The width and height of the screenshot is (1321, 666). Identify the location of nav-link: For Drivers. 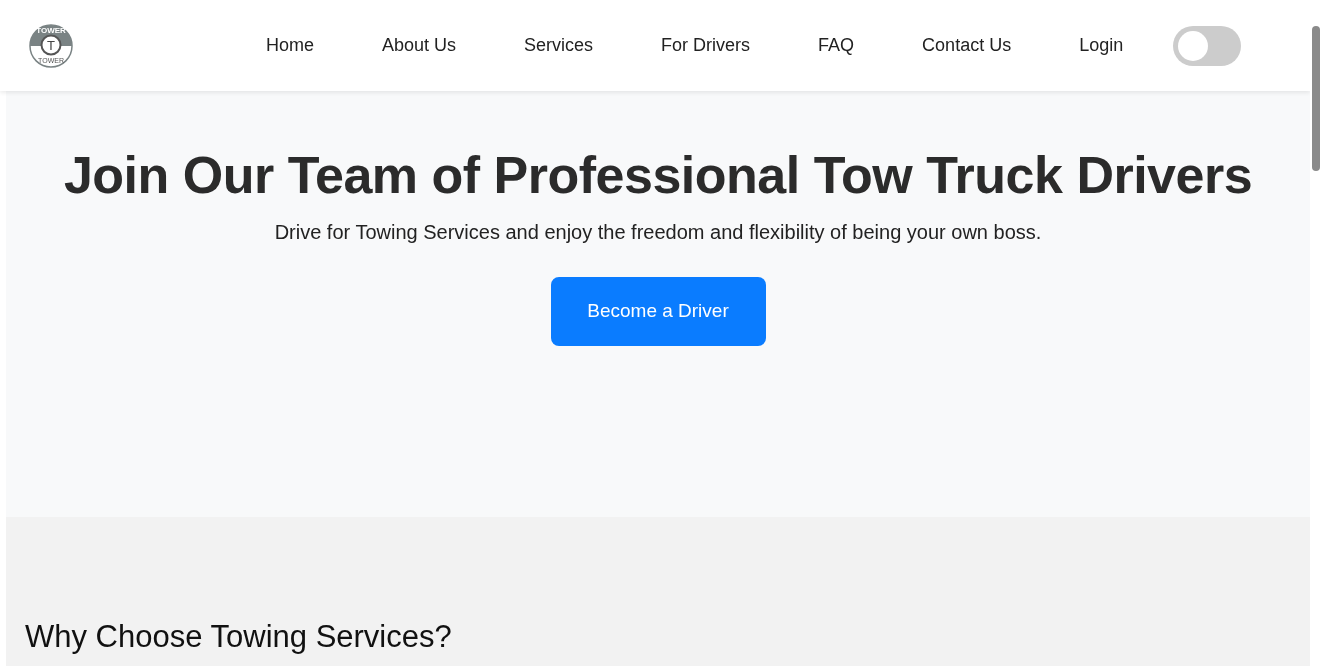
(706, 45).